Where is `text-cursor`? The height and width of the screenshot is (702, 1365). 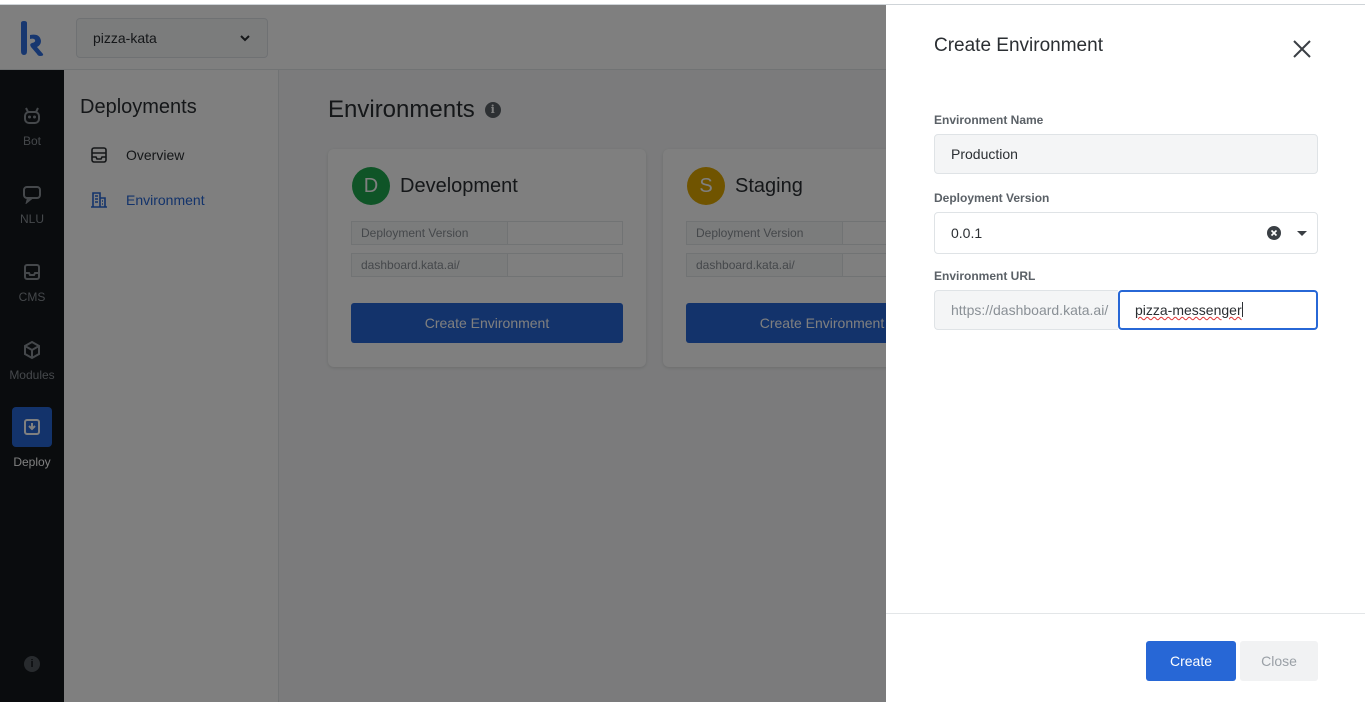
text-cursor is located at coordinates (1242, 309).